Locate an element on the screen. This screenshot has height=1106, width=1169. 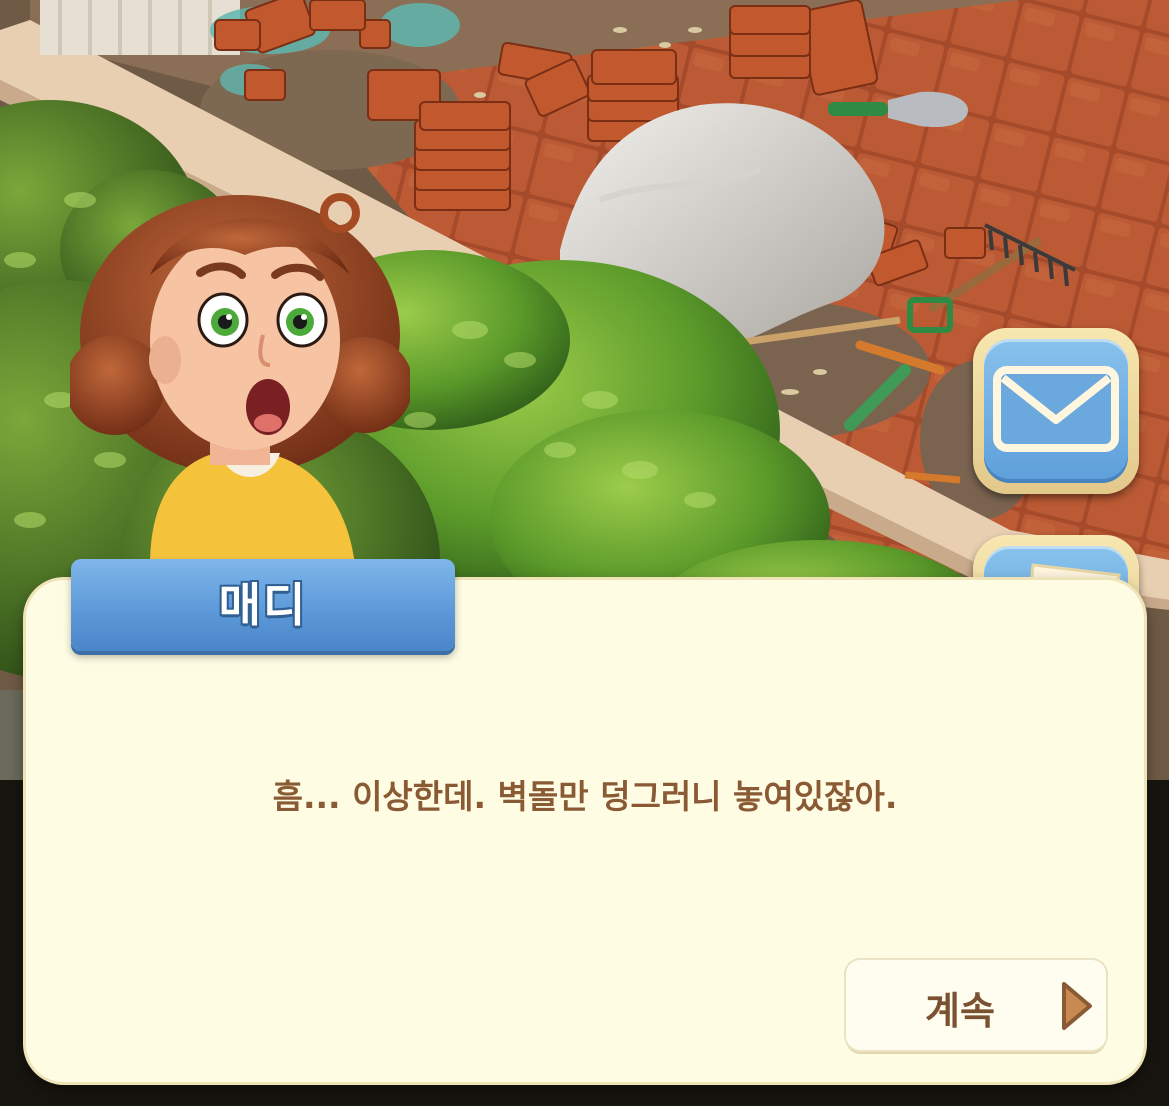
continue-label: 계속 is located at coordinates (960, 1011).